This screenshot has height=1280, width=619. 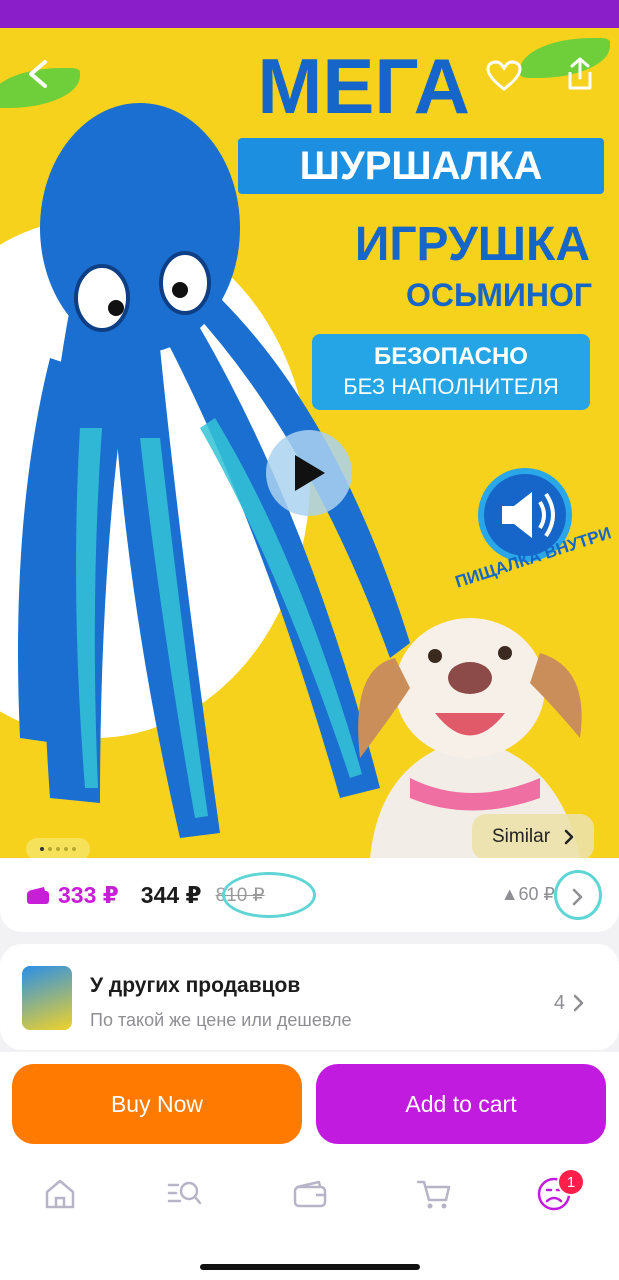 I want to click on home-indicator, so click(x=310, y=1267).